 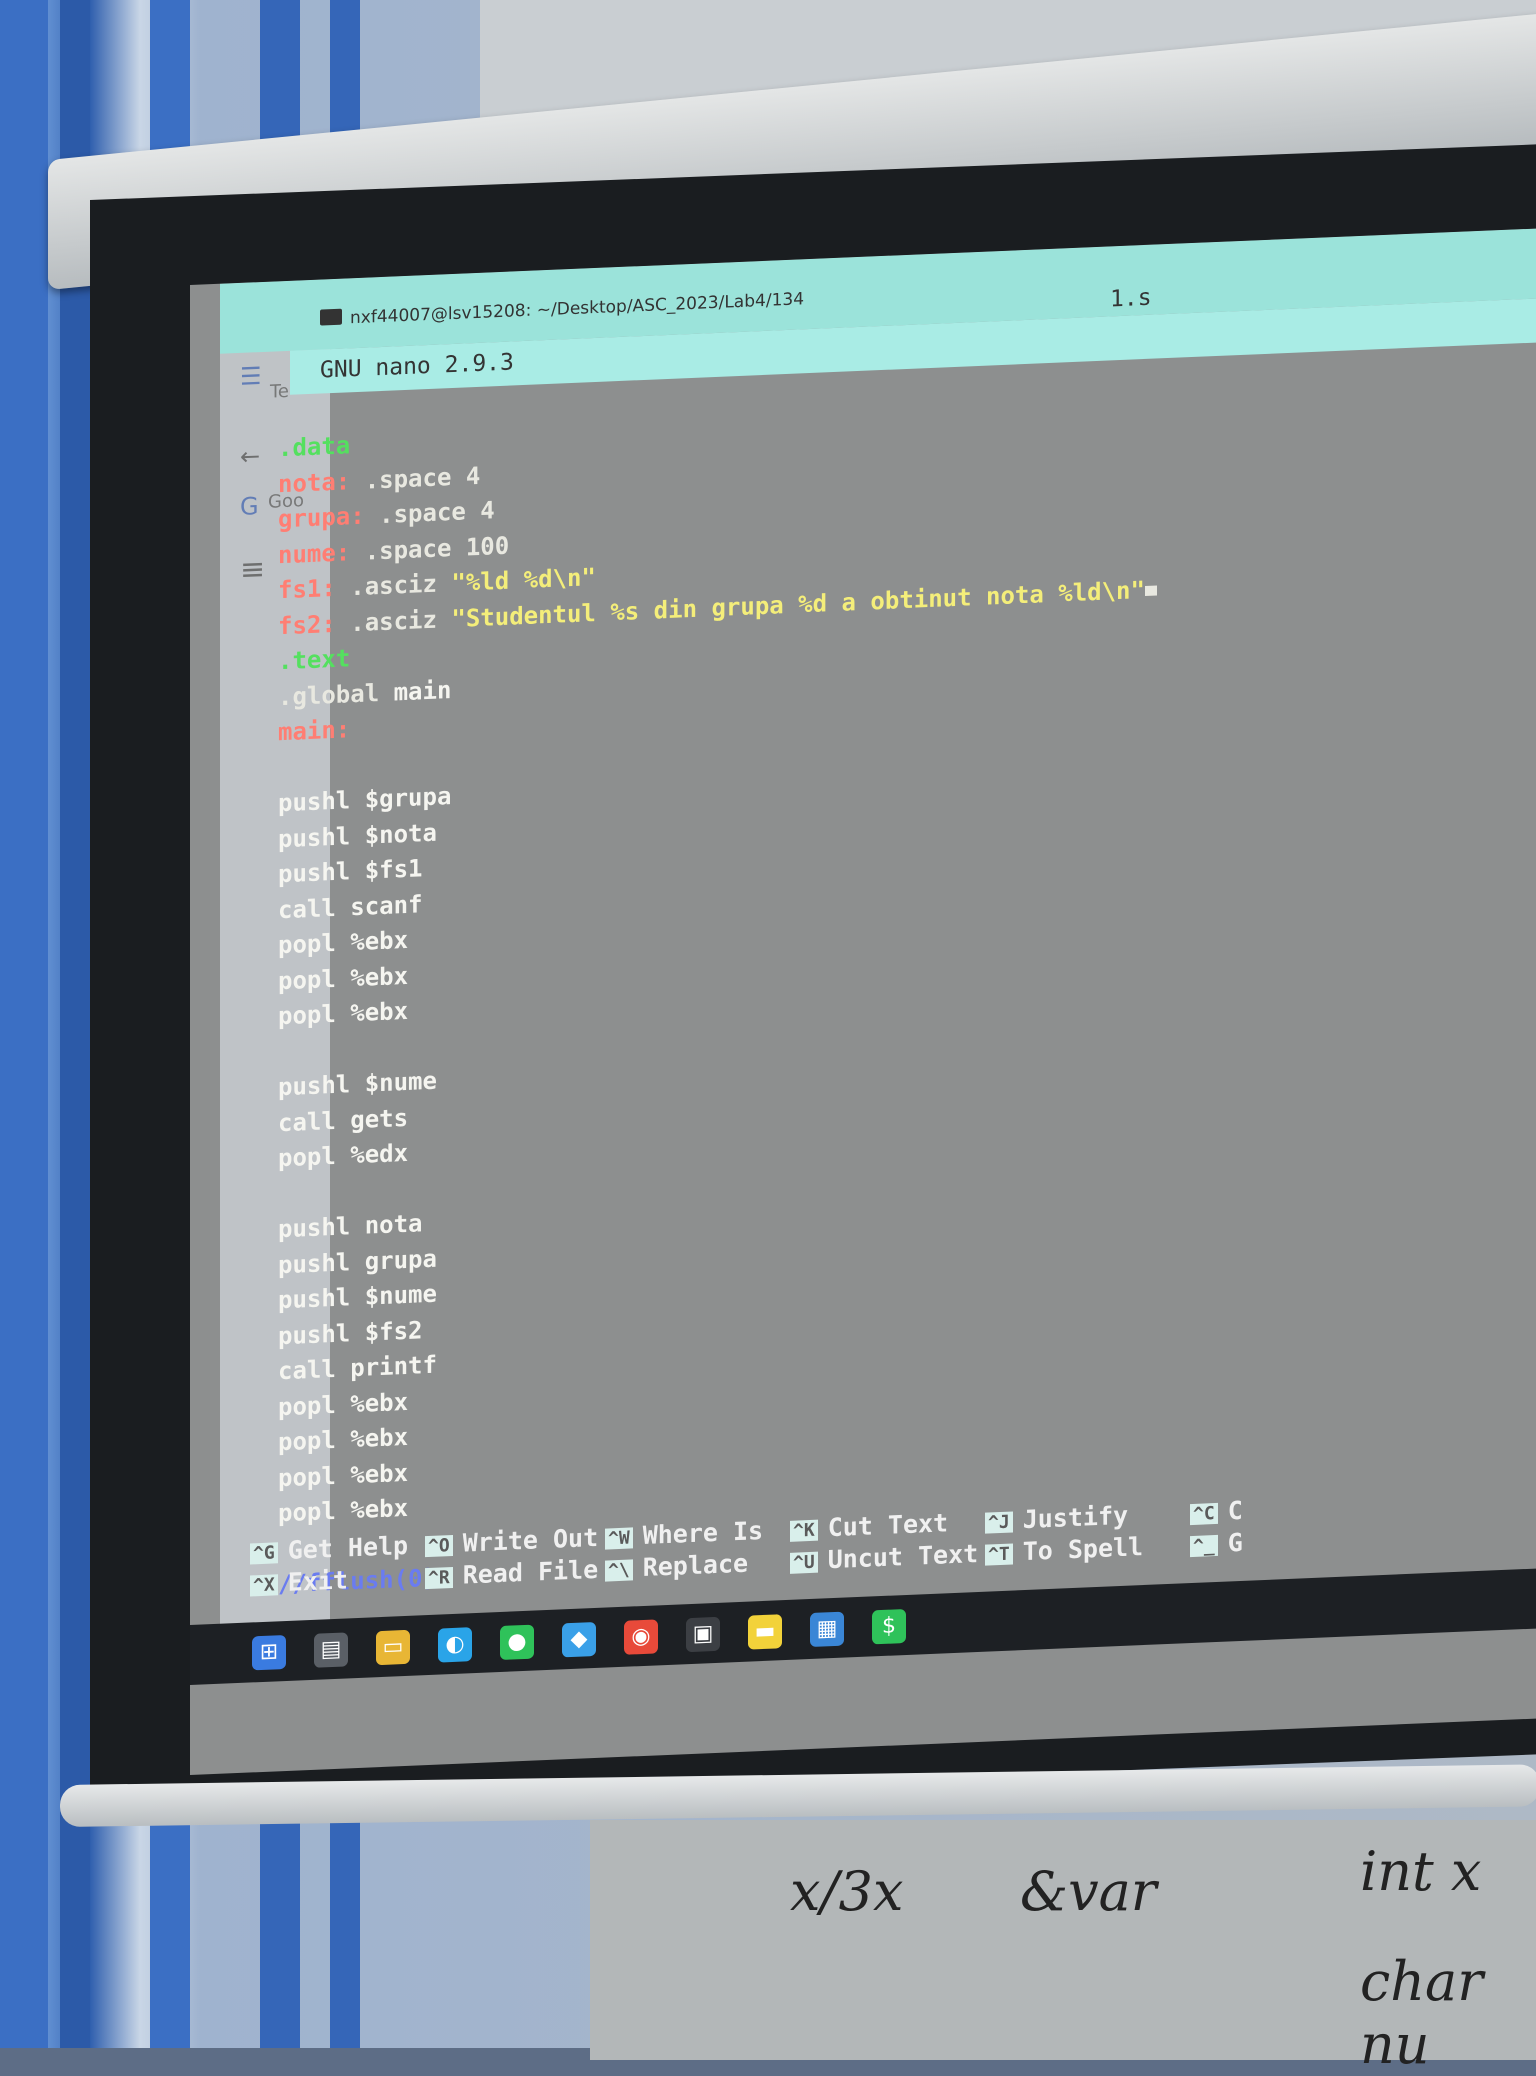 I want to click on shortcut-read-file: ^R Read File, so click(x=511, y=1573).